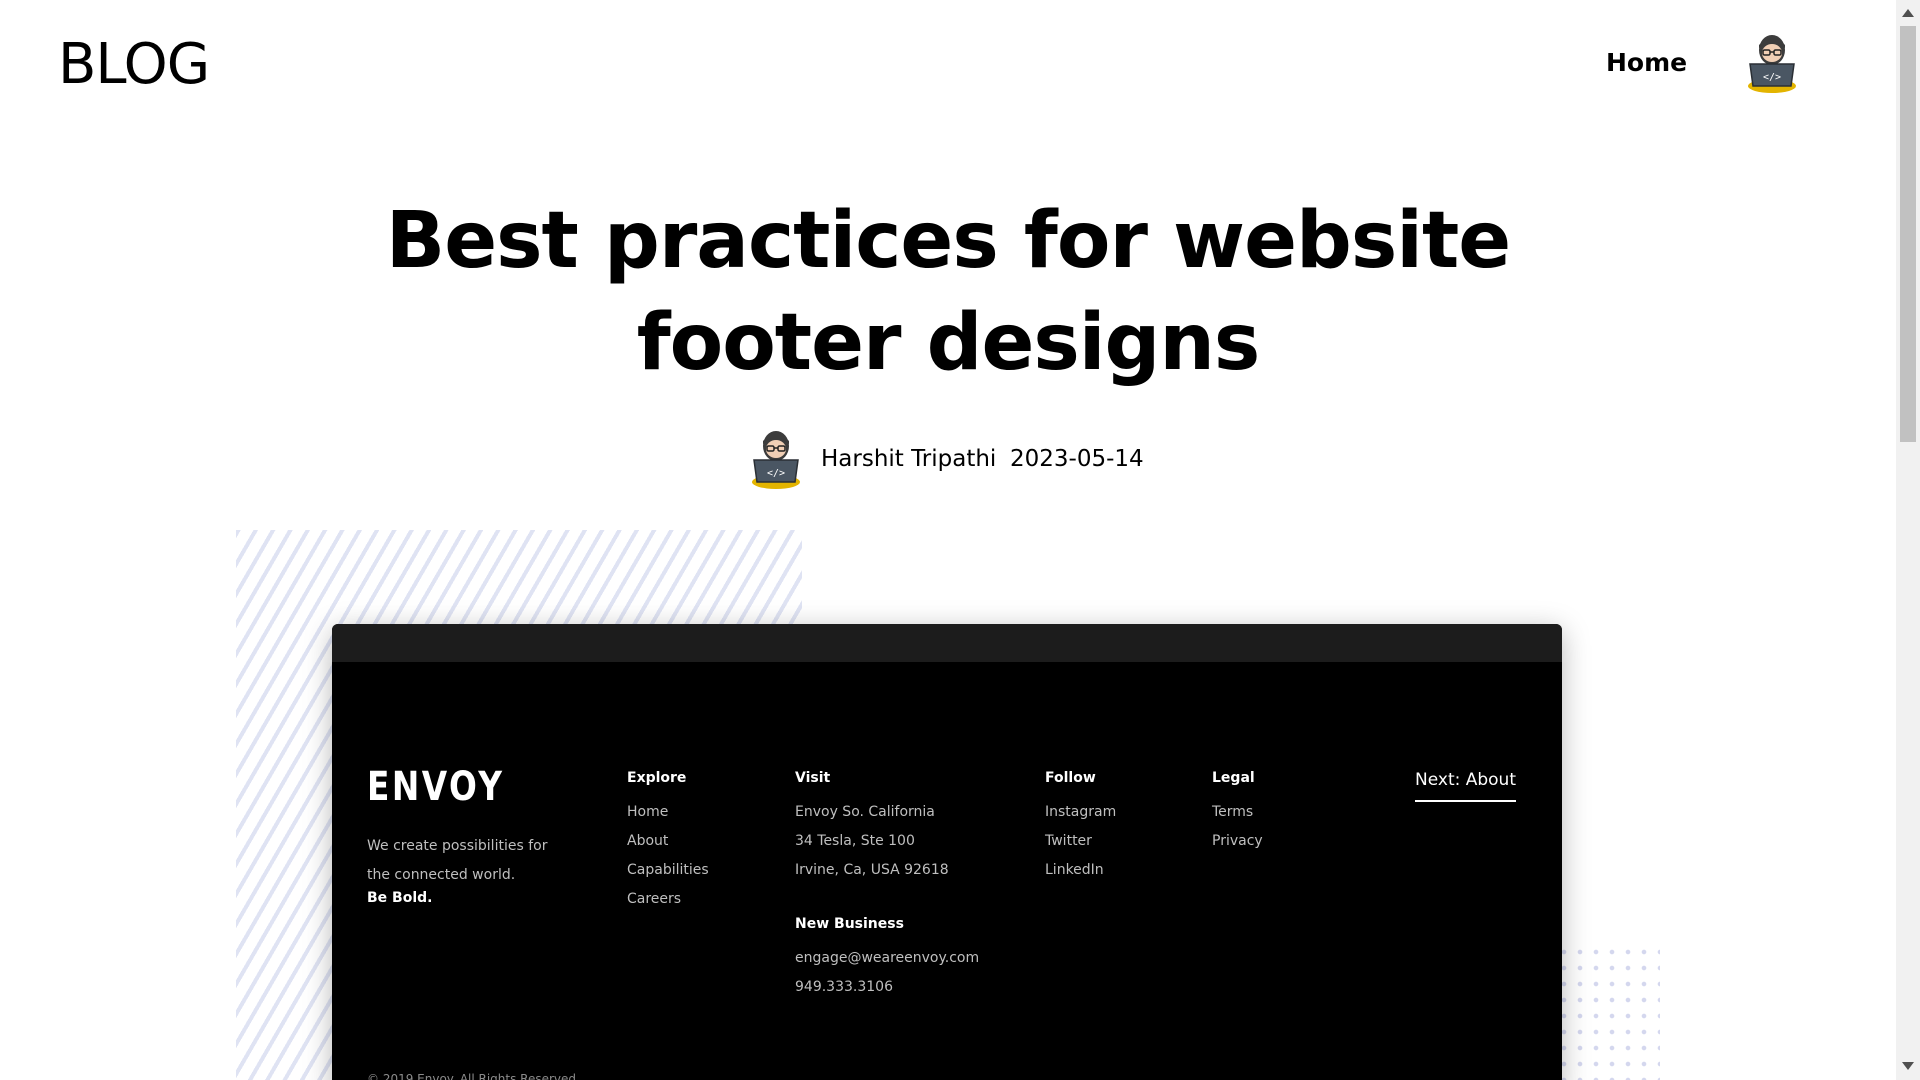  Describe the element at coordinates (776, 460) in the screenshot. I see `author-avatar-icon: </>` at that location.